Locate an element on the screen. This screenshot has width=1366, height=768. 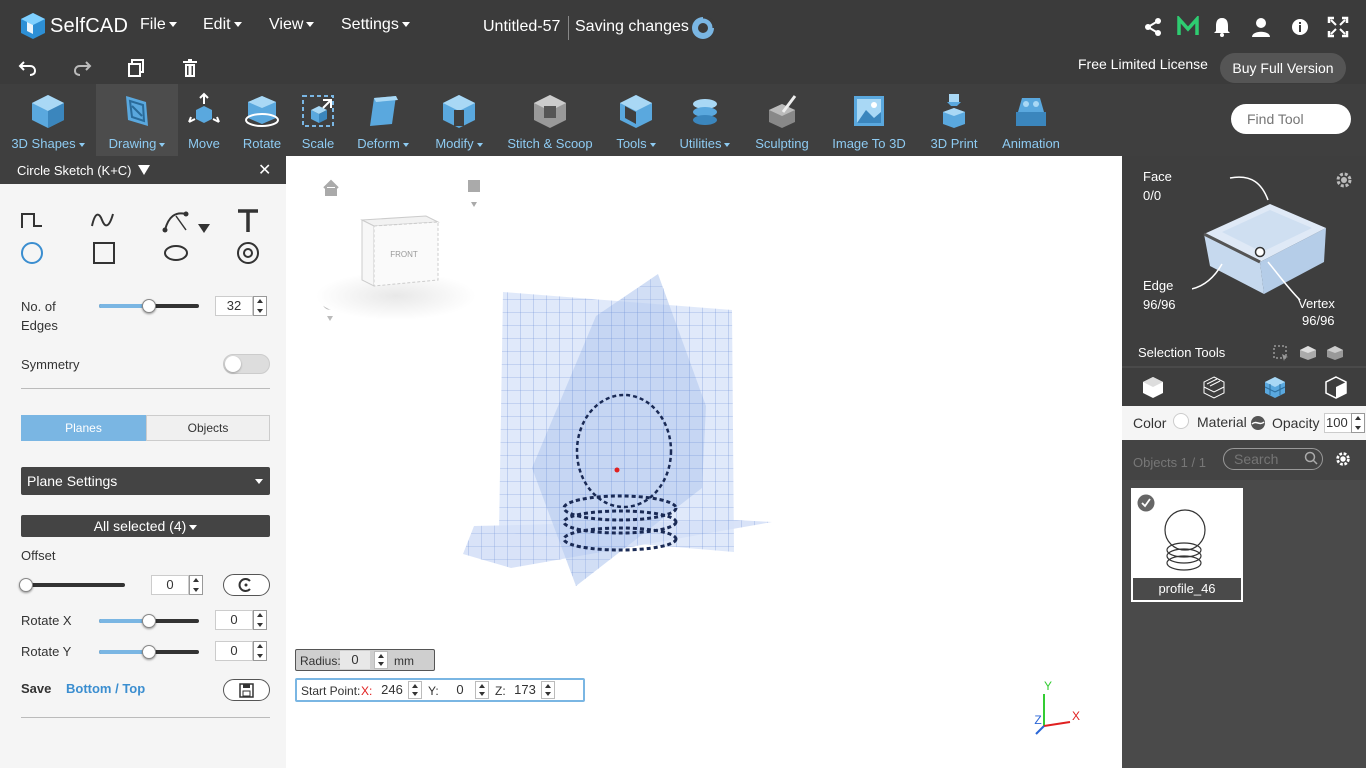
tool-utilities: Utilities is located at coordinates (705, 120).